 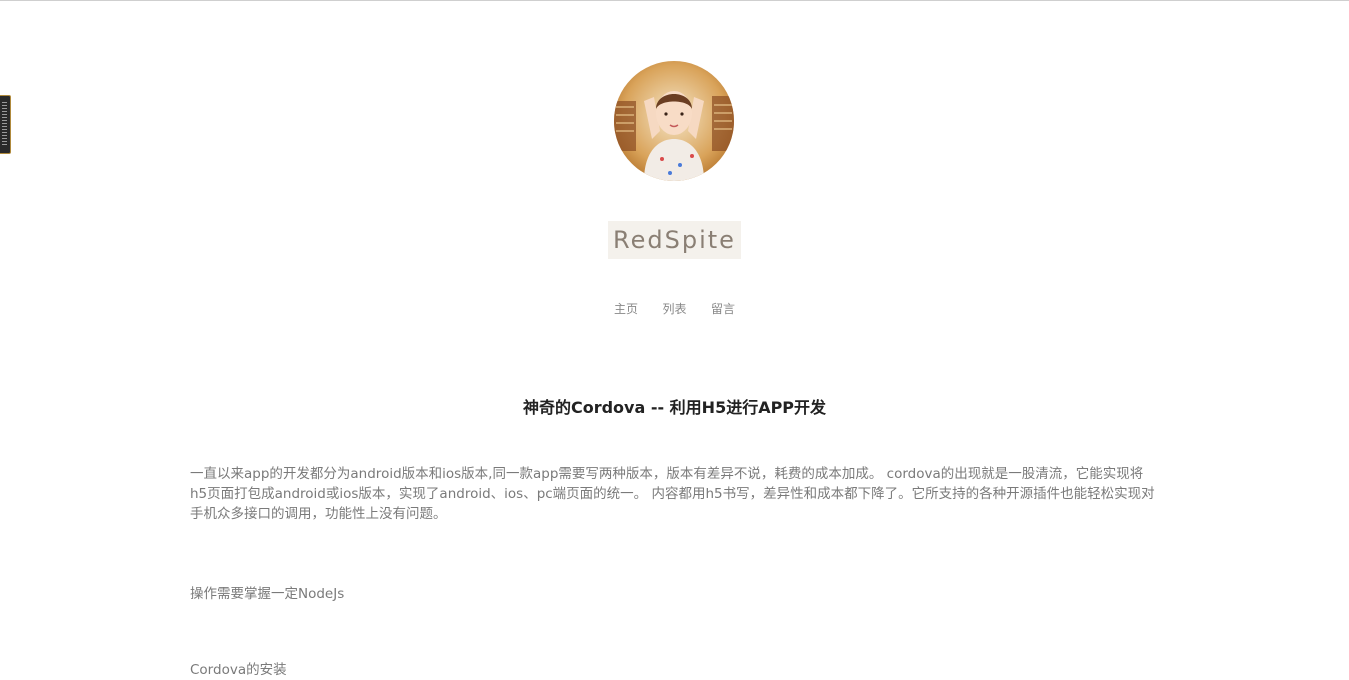 I want to click on avatar, so click(x=674, y=121).